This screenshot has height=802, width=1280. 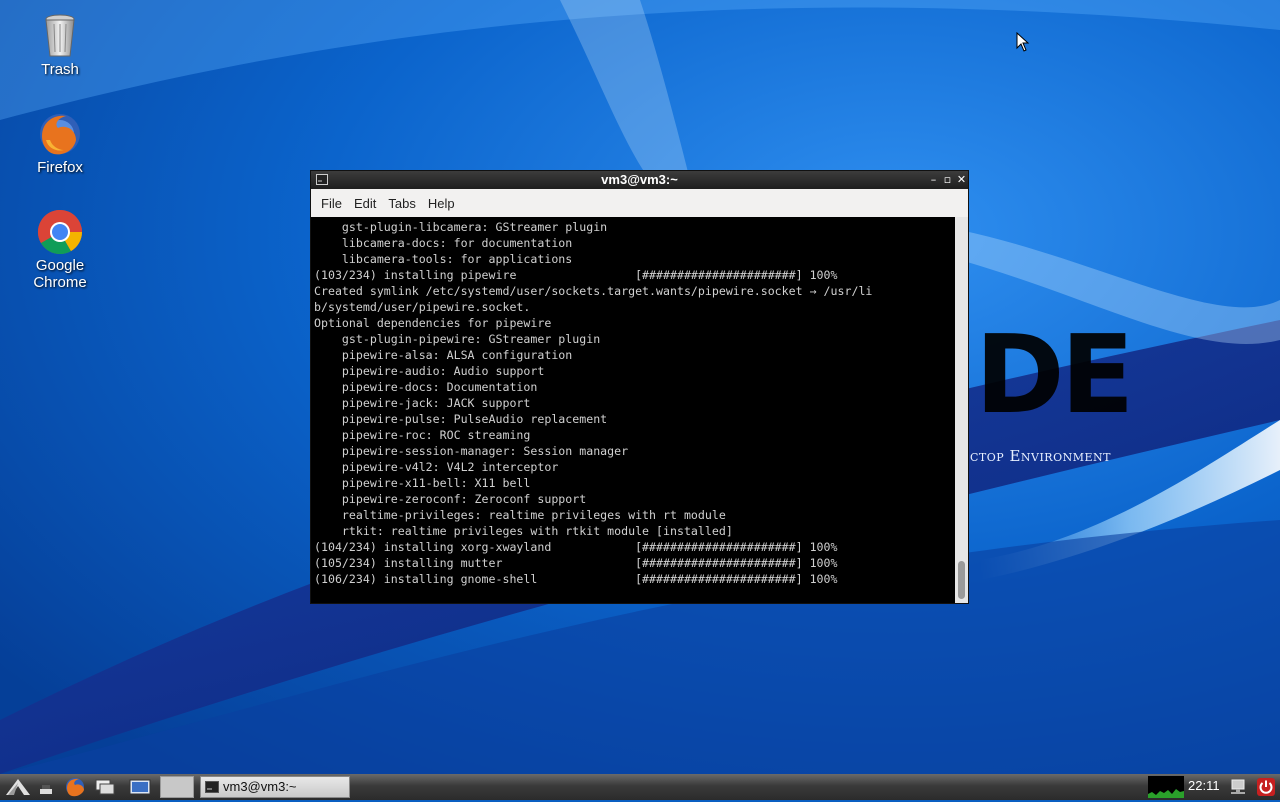 What do you see at coordinates (961, 580) in the screenshot?
I see `scrollbar-thumb` at bounding box center [961, 580].